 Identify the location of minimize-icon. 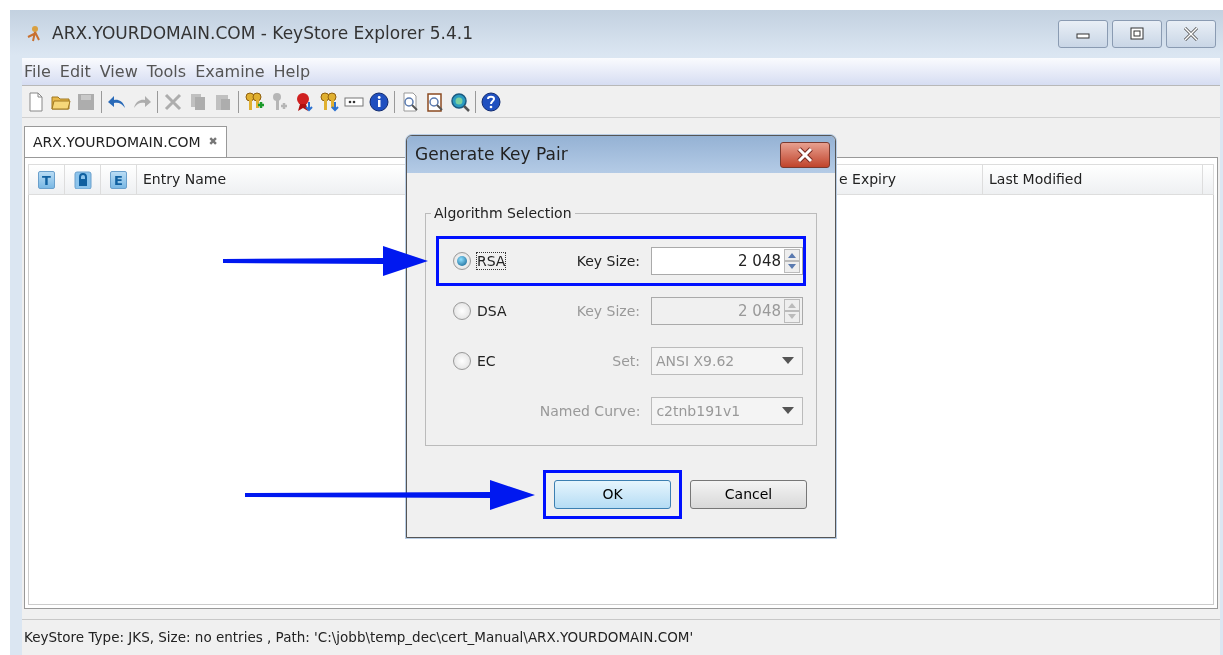
(1083, 36).